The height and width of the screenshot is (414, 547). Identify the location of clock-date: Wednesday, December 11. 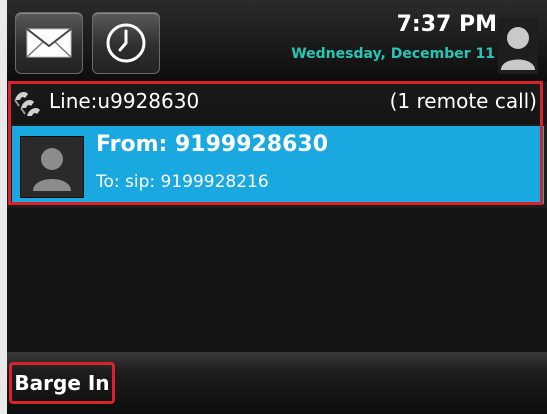
(393, 54).